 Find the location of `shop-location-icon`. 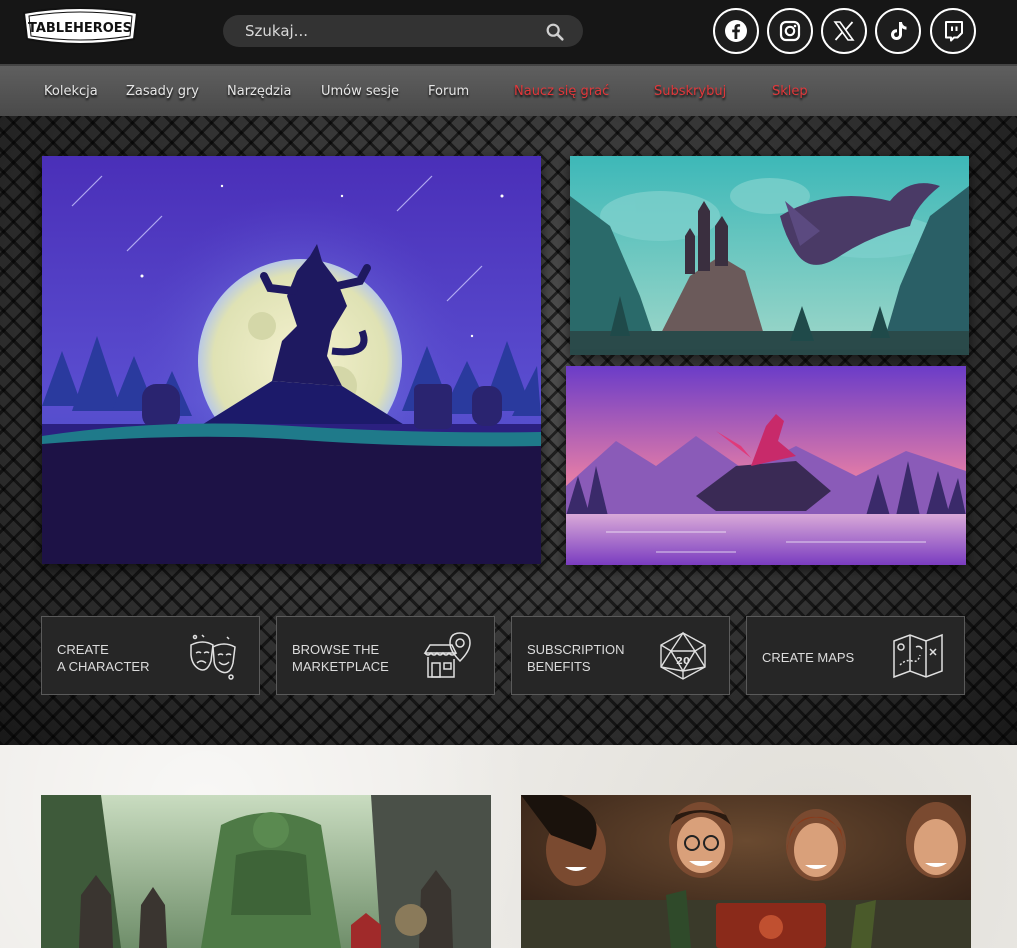

shop-location-icon is located at coordinates (447, 655).